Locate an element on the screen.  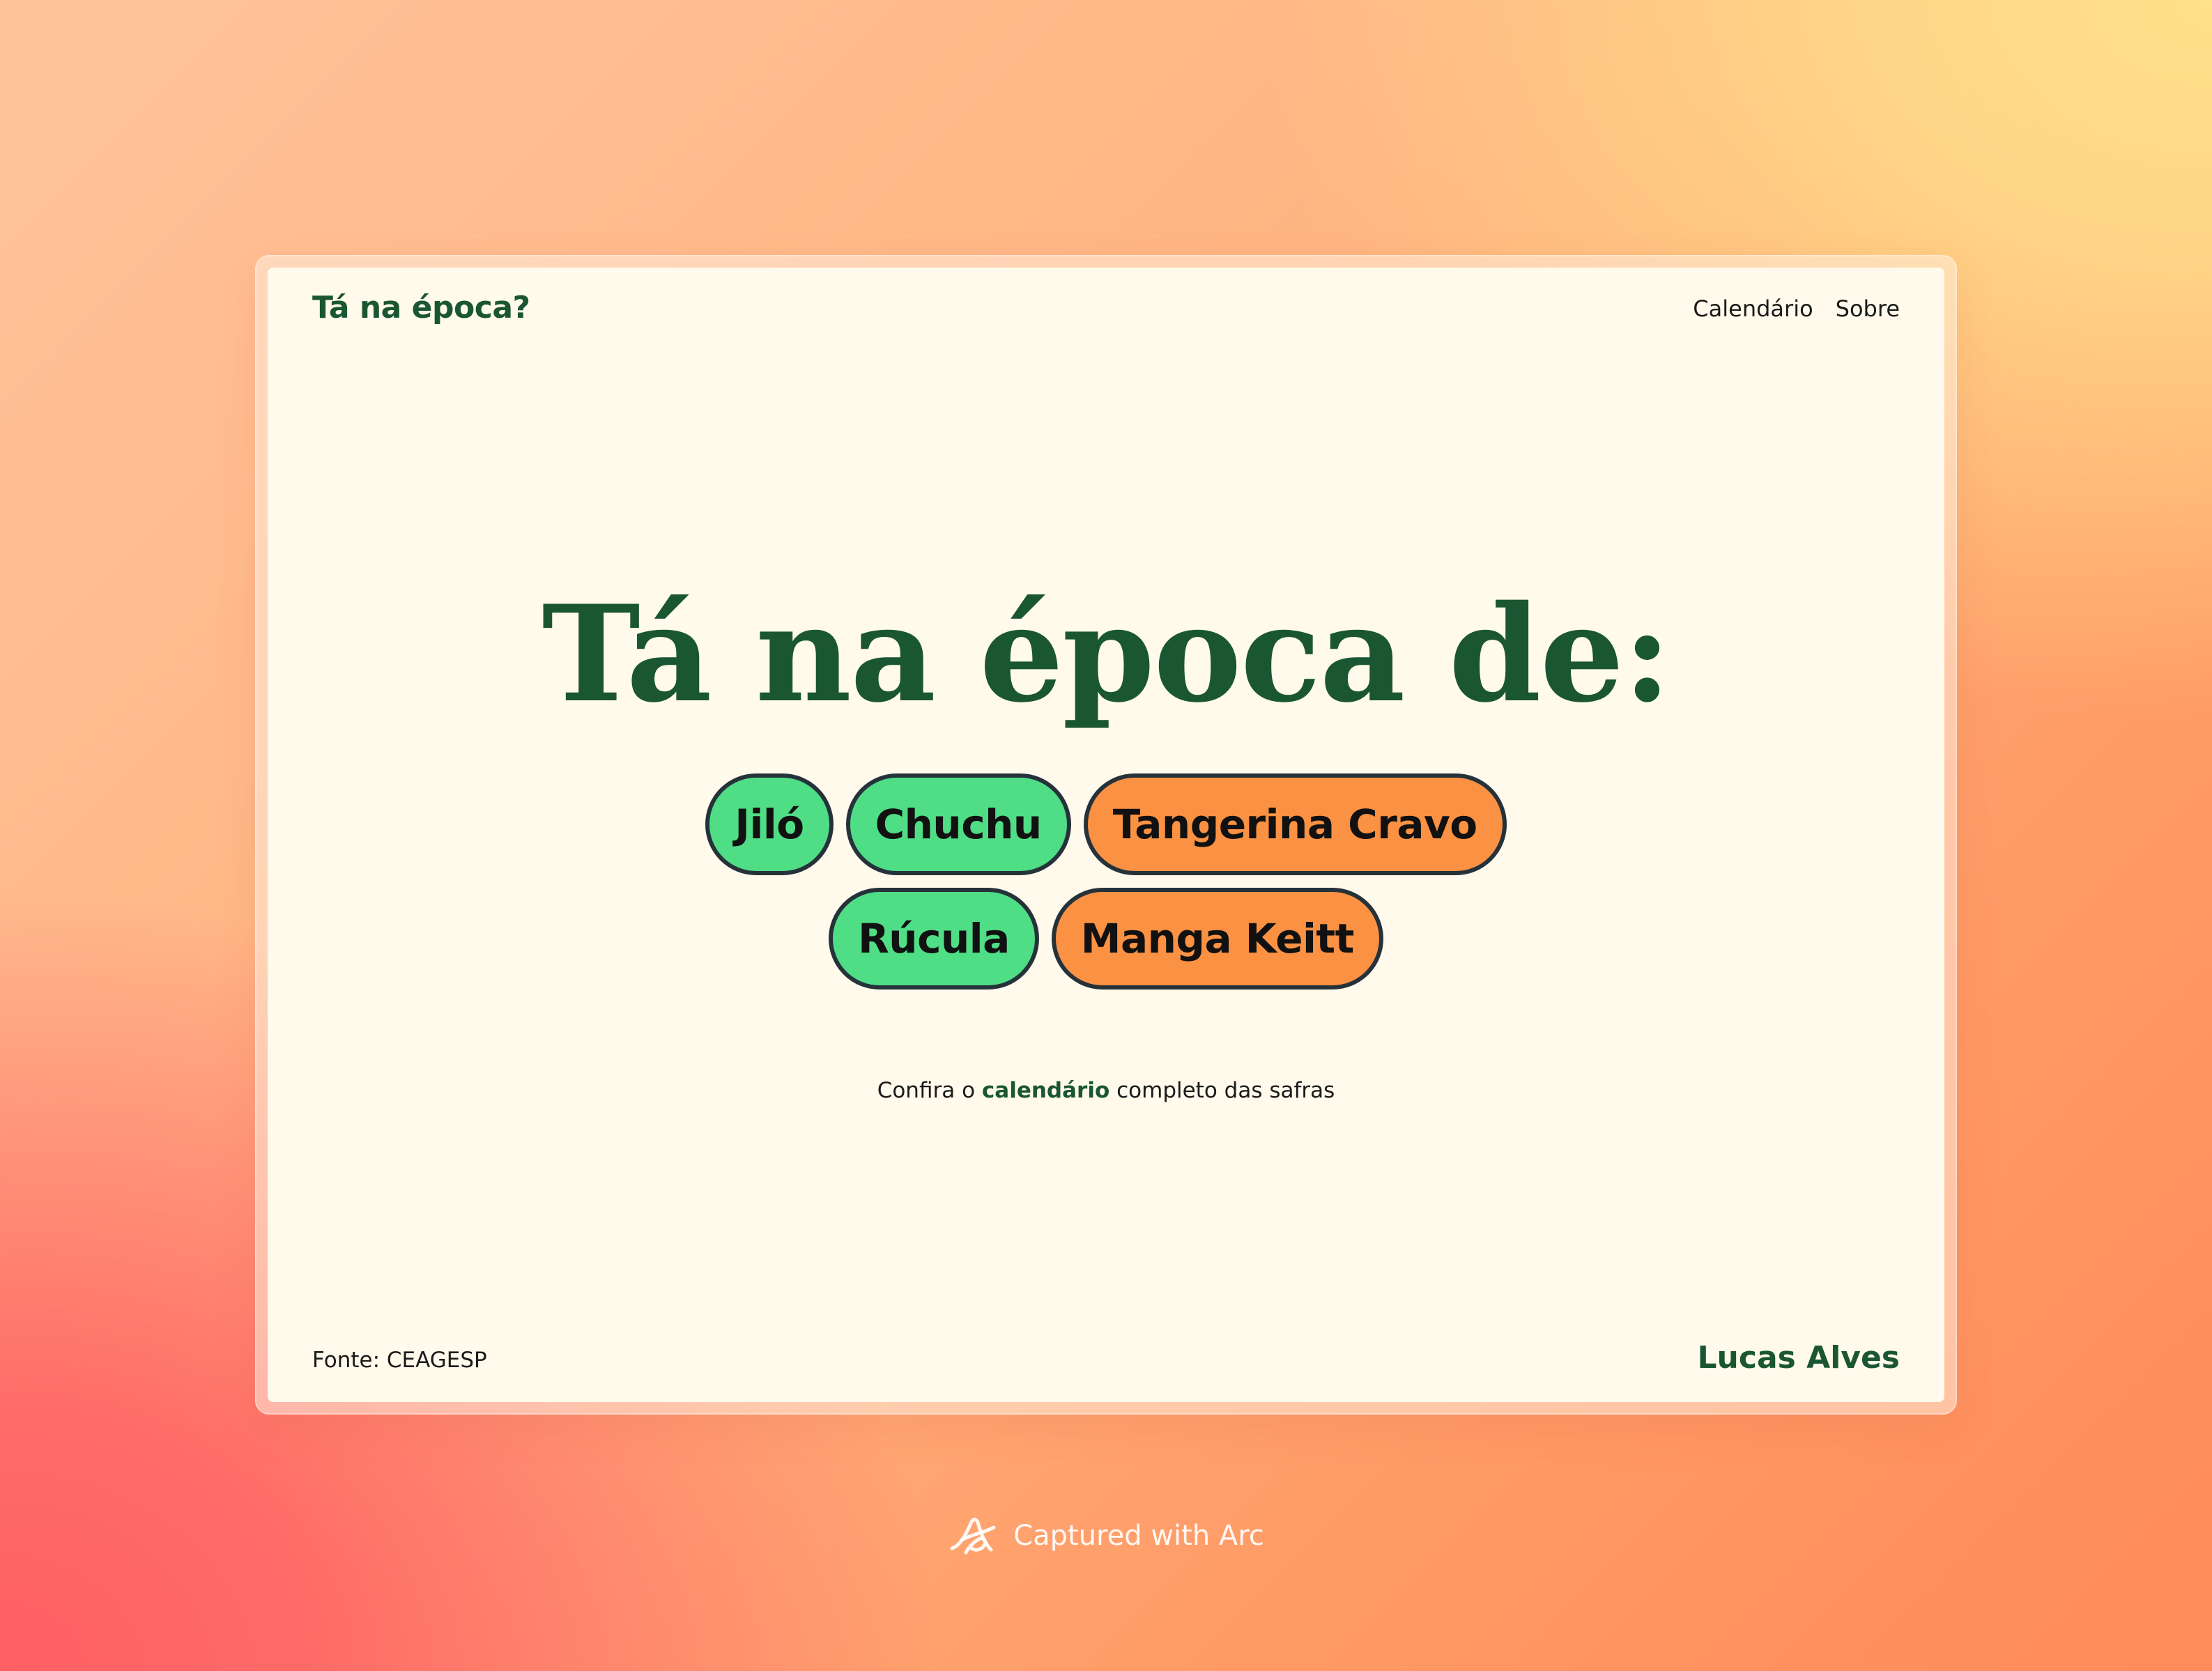
author-link: Lucas Alves is located at coordinates (1799, 1358).